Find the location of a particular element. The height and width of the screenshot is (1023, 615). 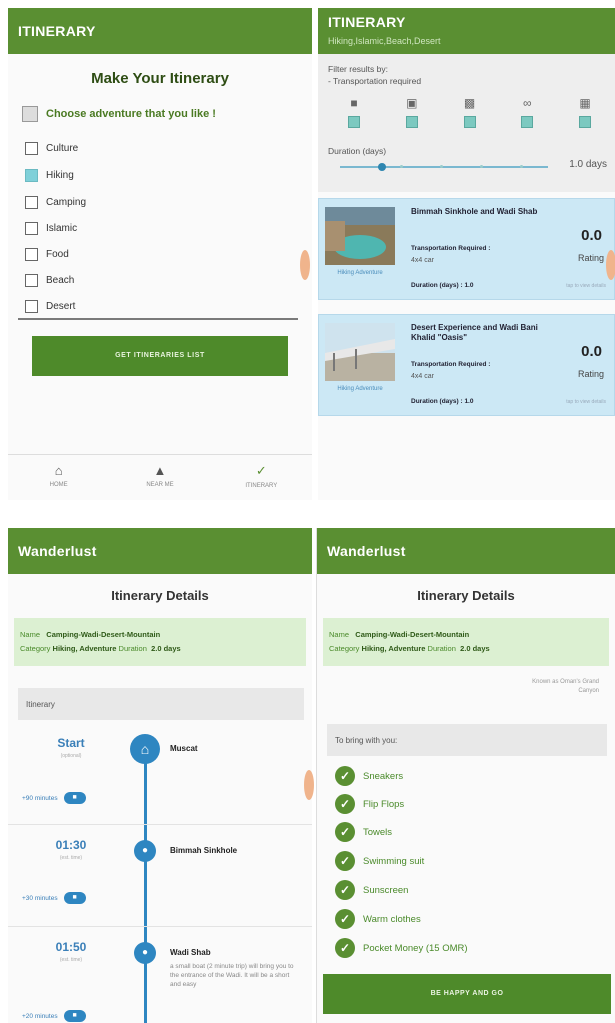

app-bar-title: Wanderlust is located at coordinates (57, 551).